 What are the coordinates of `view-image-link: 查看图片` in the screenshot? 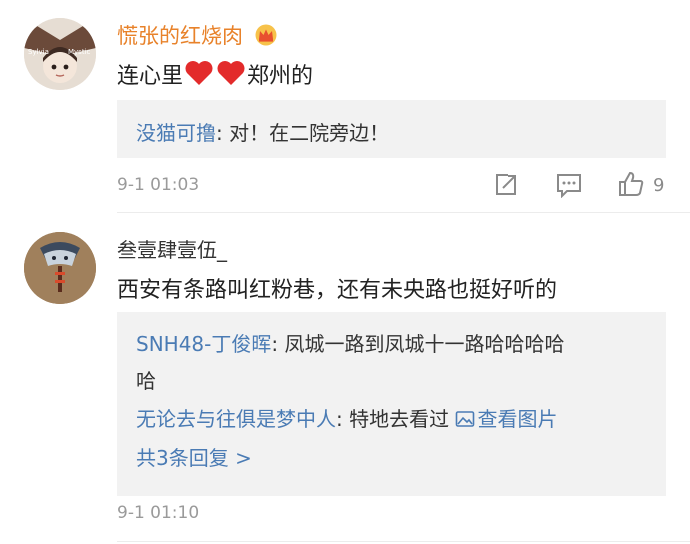 It's located at (506, 419).